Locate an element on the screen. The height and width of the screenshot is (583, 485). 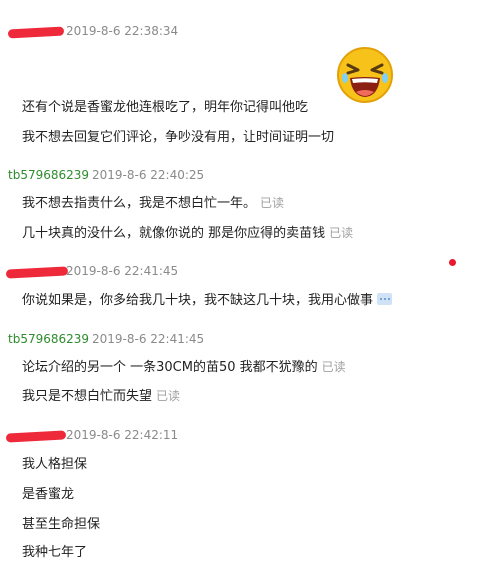
message-text: 甚至生命担保 is located at coordinates (61, 524).